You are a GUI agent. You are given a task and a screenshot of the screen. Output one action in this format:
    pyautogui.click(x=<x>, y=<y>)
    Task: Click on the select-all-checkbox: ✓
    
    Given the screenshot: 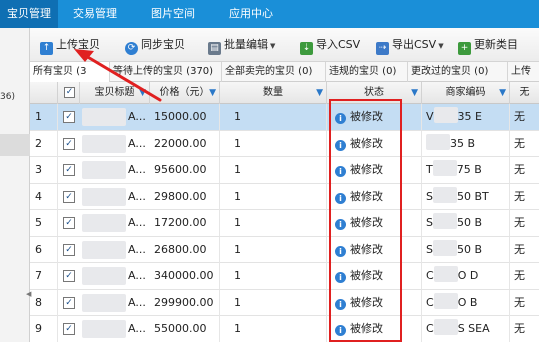 What is the action you would take?
    pyautogui.click(x=69, y=92)
    